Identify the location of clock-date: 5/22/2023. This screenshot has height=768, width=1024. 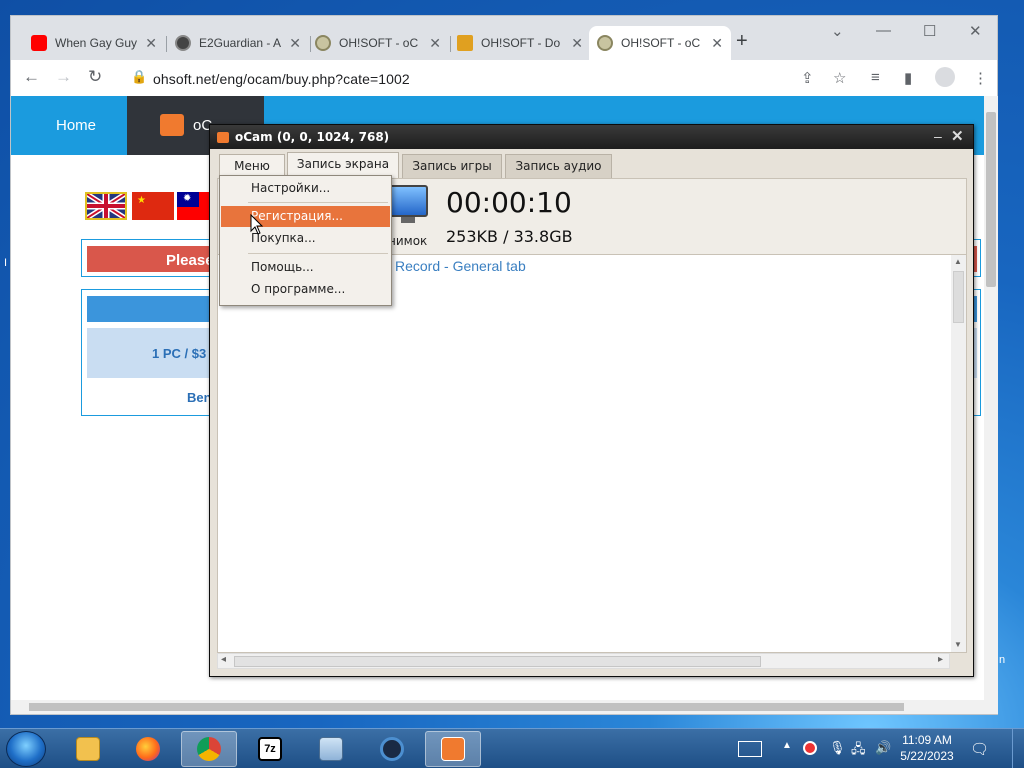
(927, 756).